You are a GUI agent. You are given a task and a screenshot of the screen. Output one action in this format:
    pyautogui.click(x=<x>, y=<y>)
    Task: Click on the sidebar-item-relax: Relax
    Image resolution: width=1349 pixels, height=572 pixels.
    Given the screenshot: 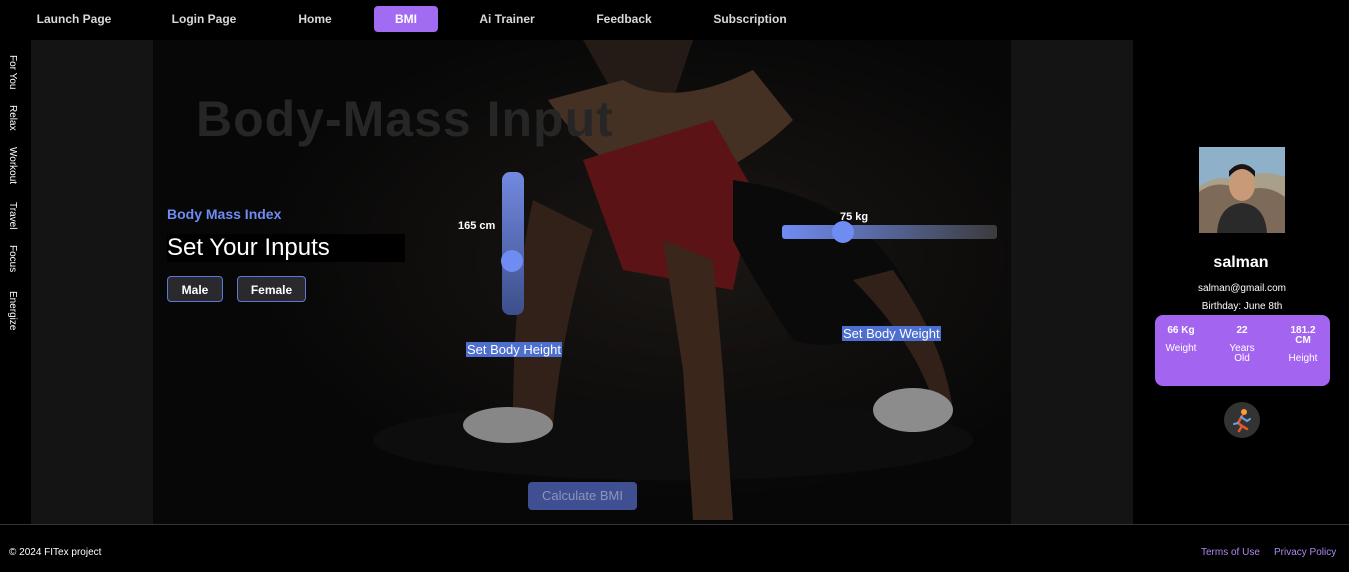 What is the action you would take?
    pyautogui.click(x=12, y=118)
    